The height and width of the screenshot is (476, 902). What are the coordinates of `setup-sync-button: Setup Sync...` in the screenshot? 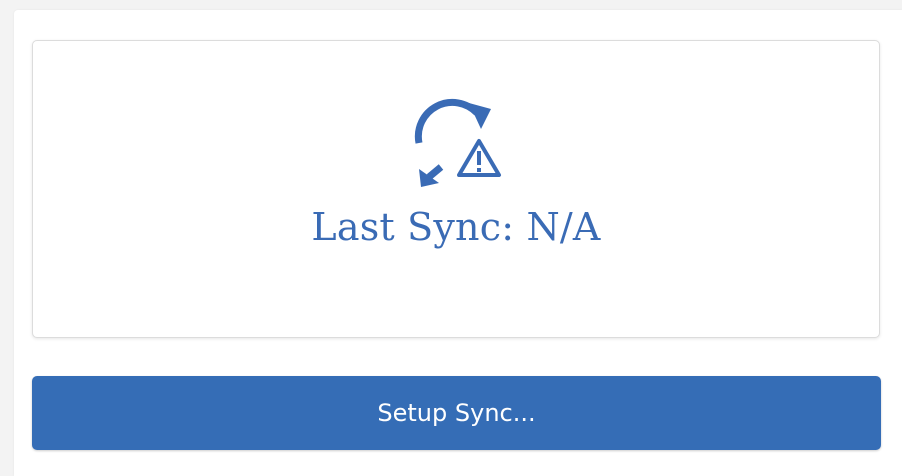 It's located at (456, 413).